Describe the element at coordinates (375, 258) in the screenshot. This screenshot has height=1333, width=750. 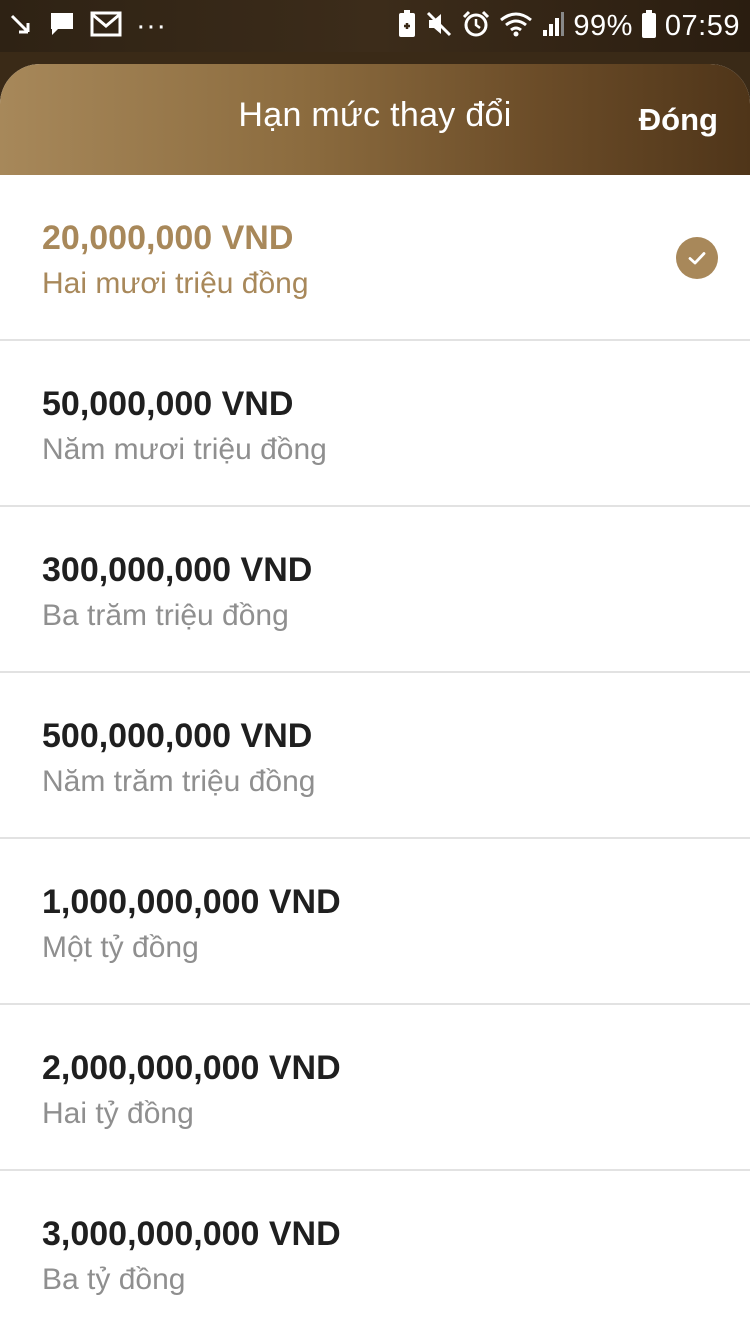
I see `limit-option-20m: 20,000,000 VND Hai mươi triệu đồng` at that location.